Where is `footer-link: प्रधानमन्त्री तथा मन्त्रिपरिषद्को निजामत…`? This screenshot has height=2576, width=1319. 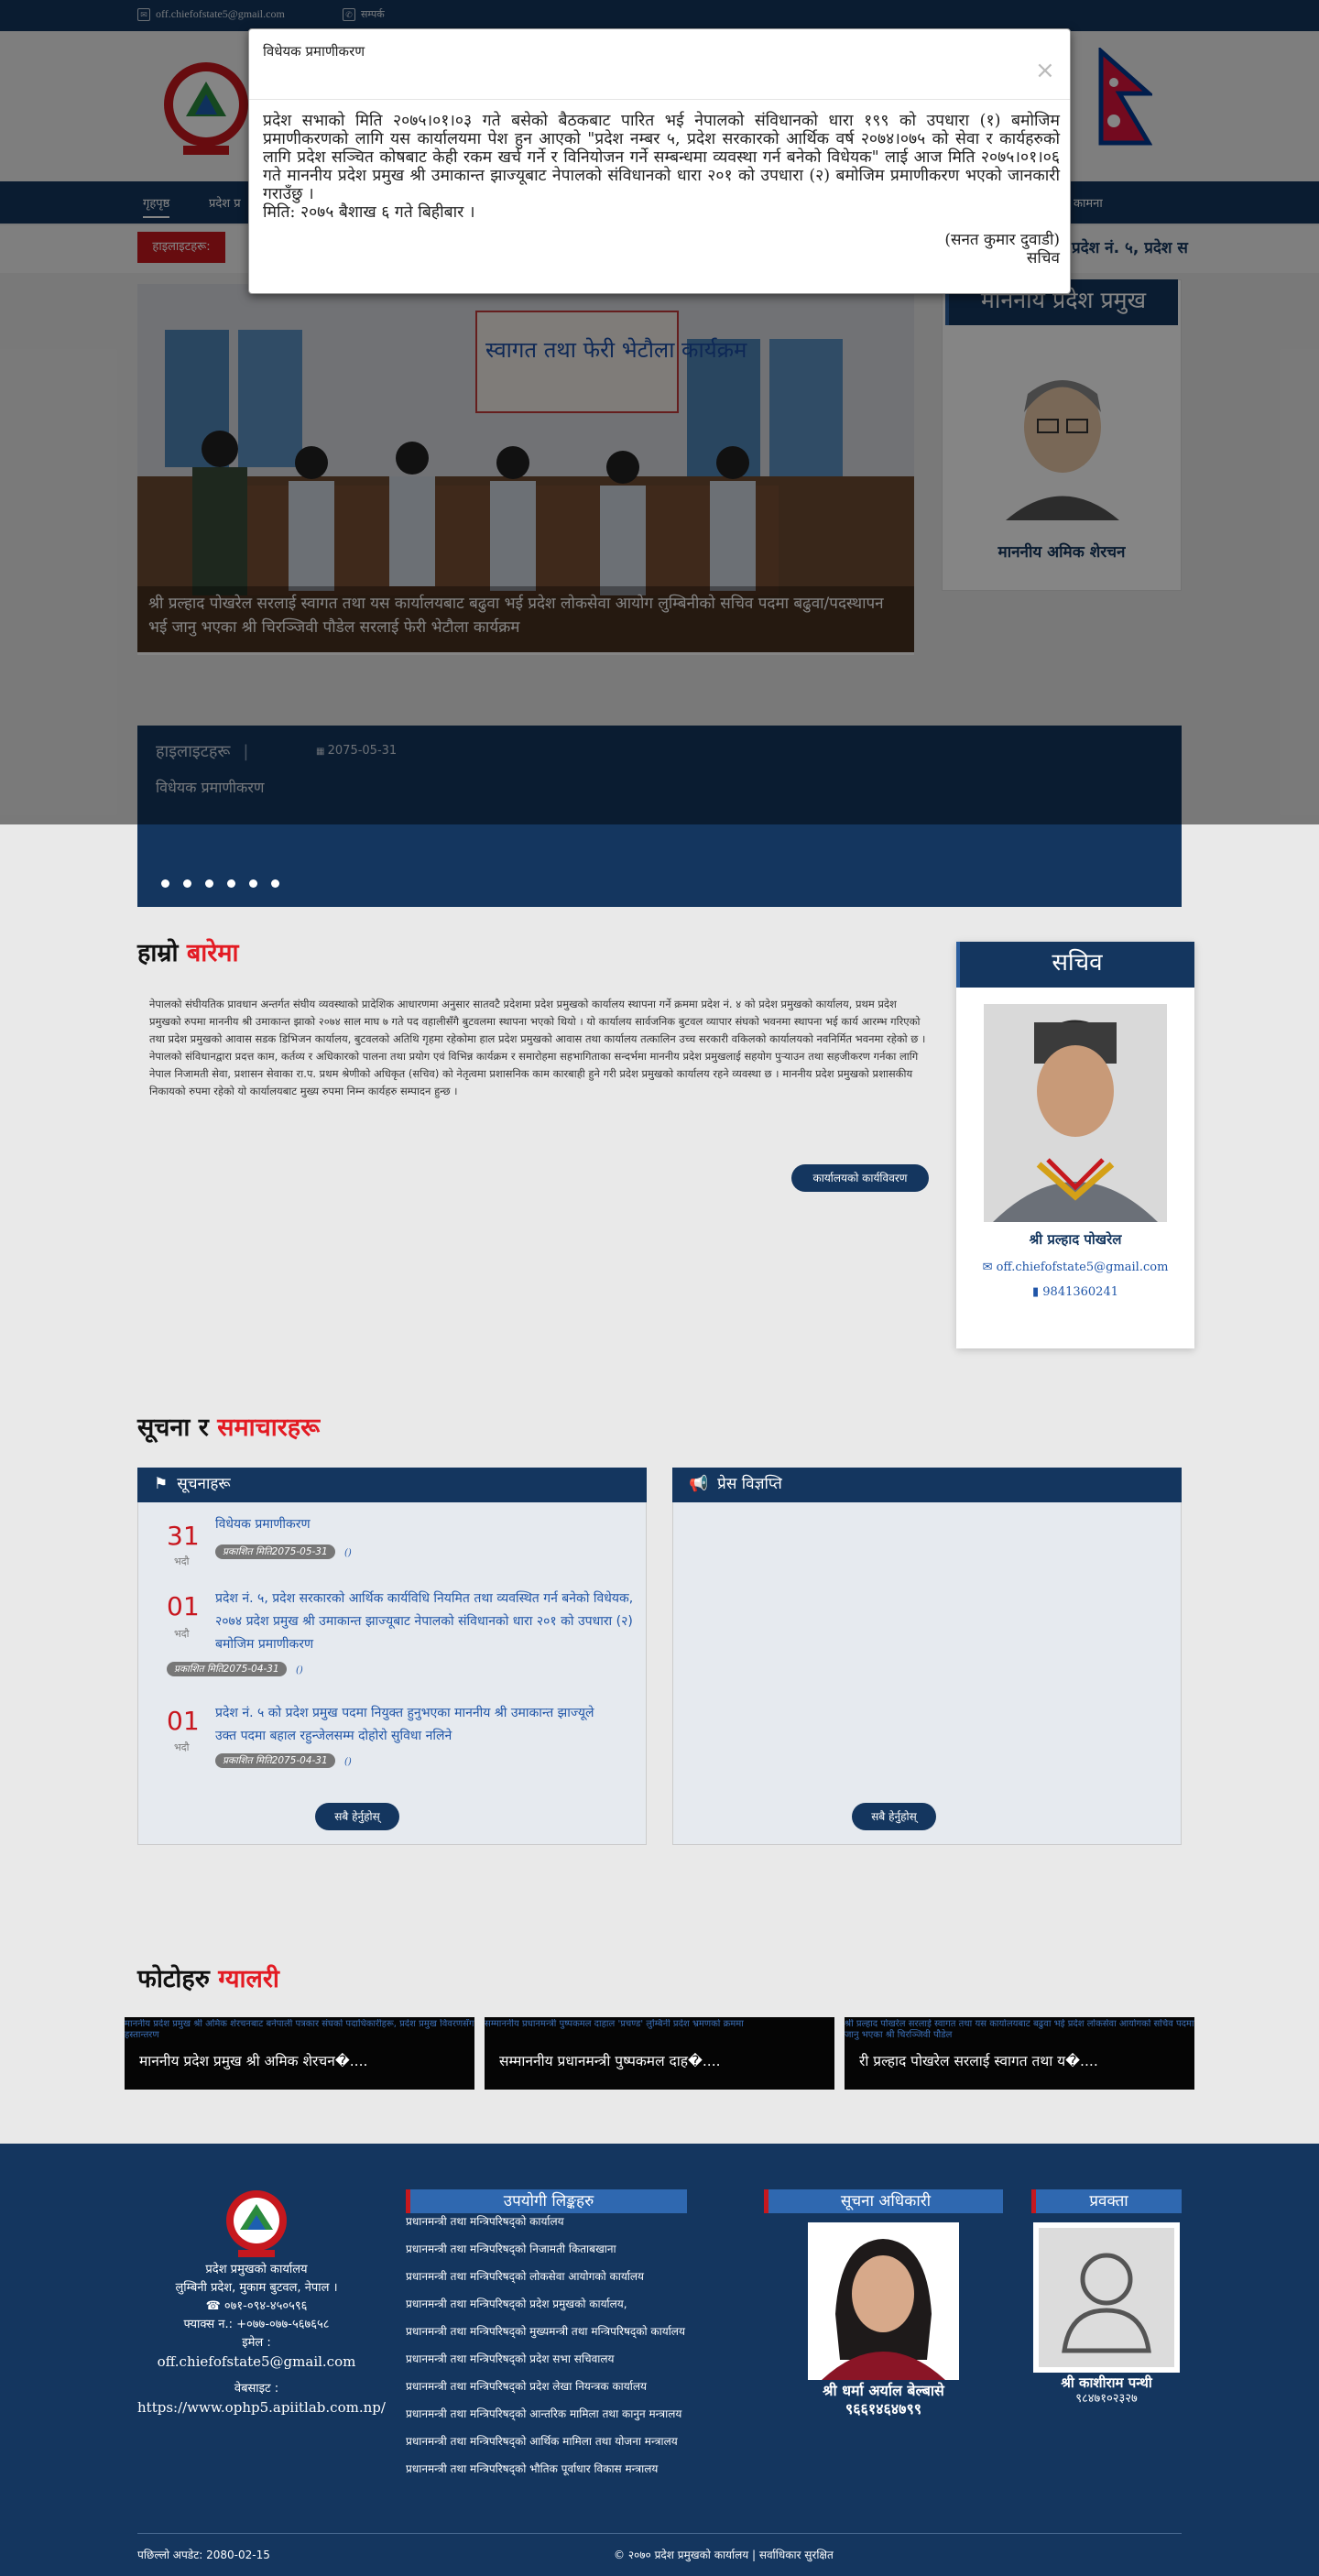 footer-link: प्रधानमन्त्री तथा मन्त्रिपरिषद्को निजामत… is located at coordinates (511, 2248).